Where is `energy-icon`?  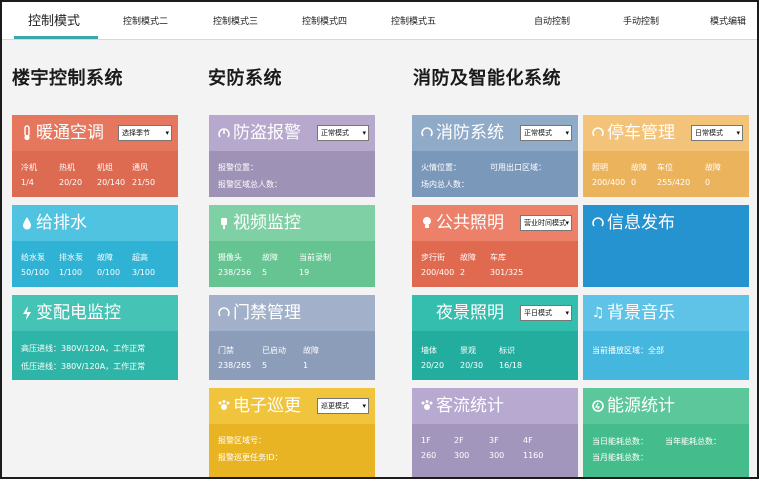
energy-icon is located at coordinates (598, 406).